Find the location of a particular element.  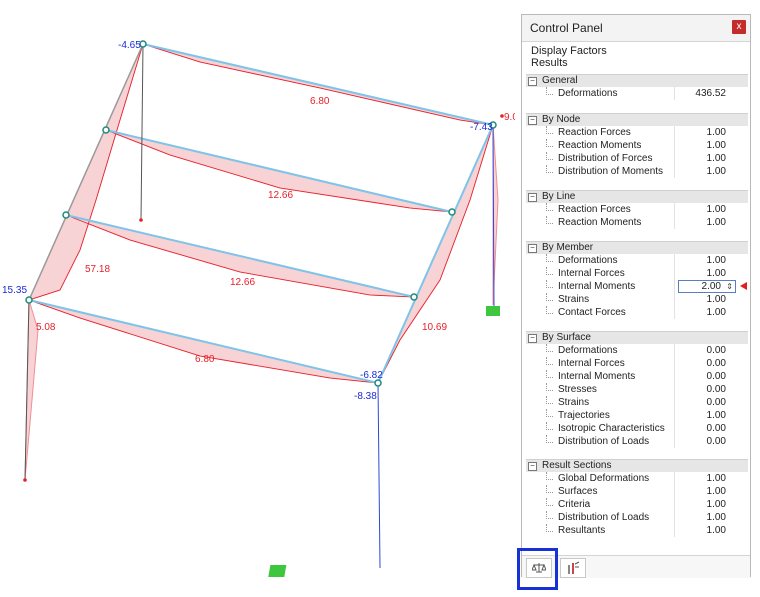

row-surface-deformations: Deformations 0.00 is located at coordinates (637, 350).